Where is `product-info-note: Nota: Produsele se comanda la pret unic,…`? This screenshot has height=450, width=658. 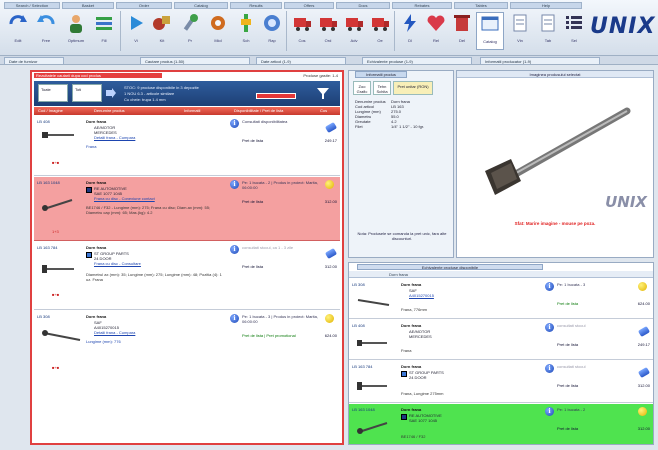 product-info-note: Nota: Produsele se comanda la pret unic,… is located at coordinates (402, 236).